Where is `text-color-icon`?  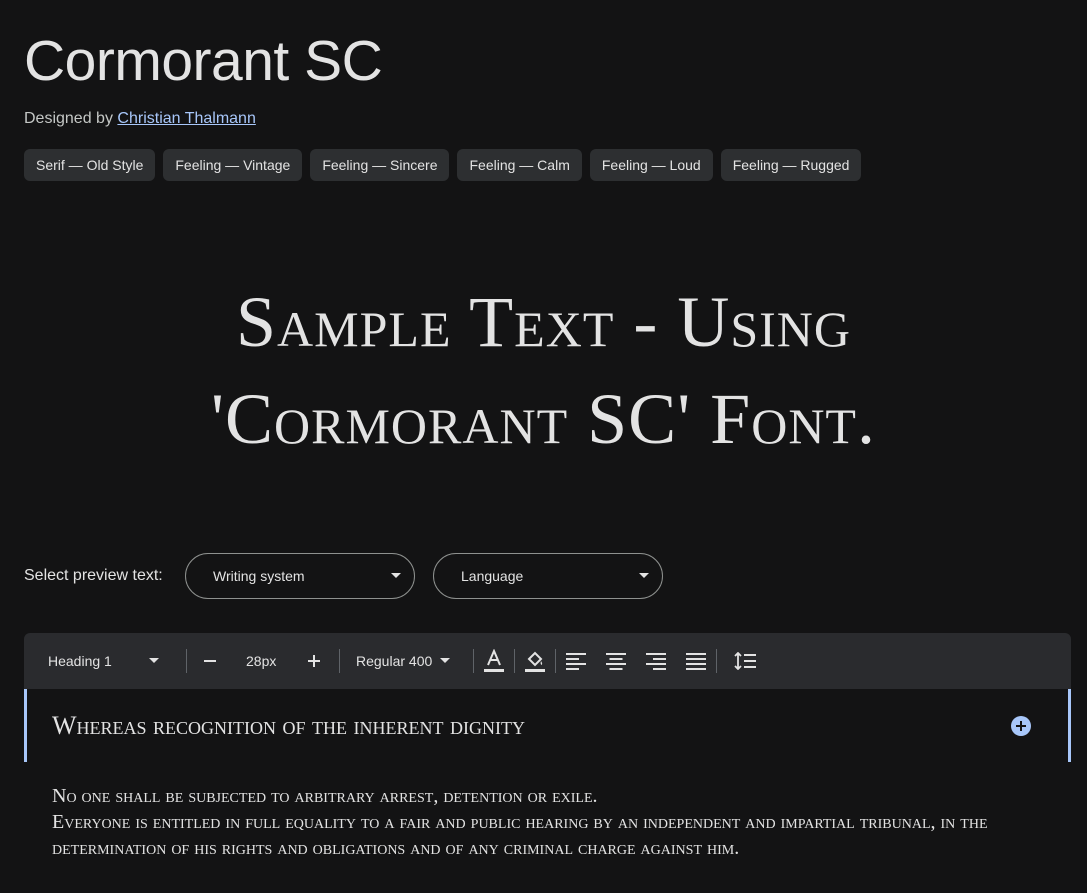 text-color-icon is located at coordinates (494, 660).